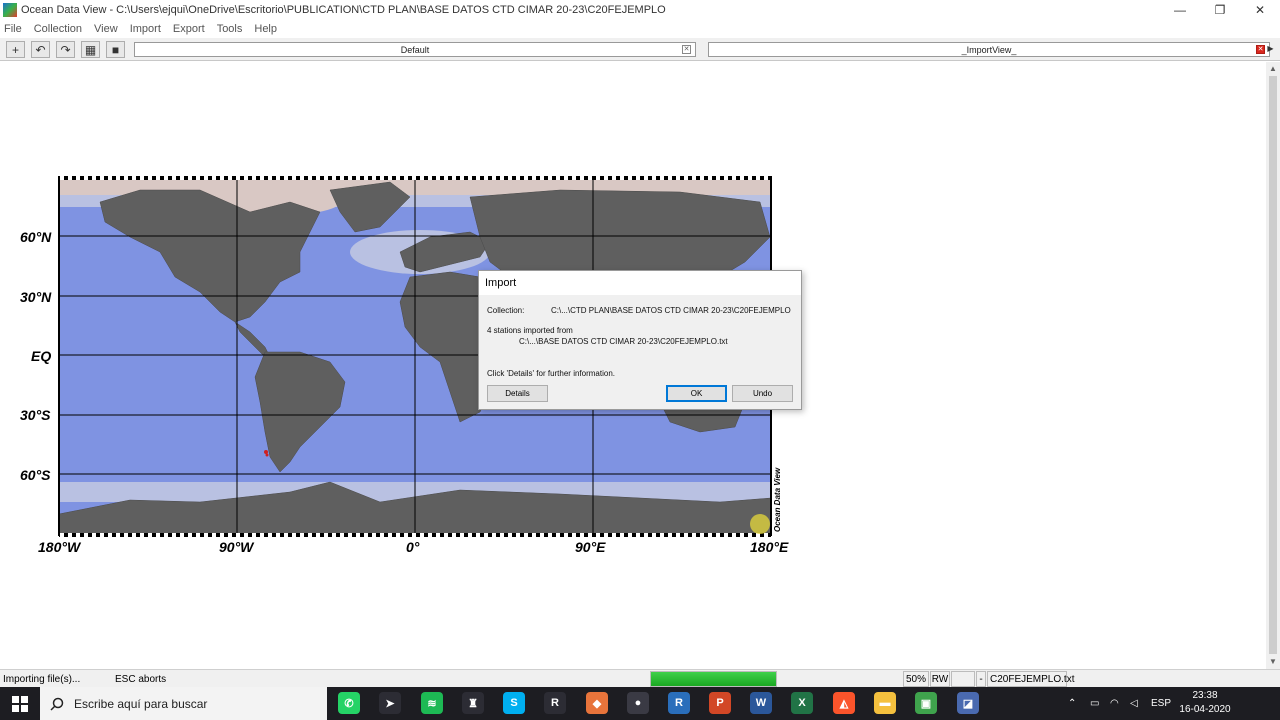 The height and width of the screenshot is (720, 1280). Describe the element at coordinates (115, 49) in the screenshot. I see `save-icon: ■` at that location.